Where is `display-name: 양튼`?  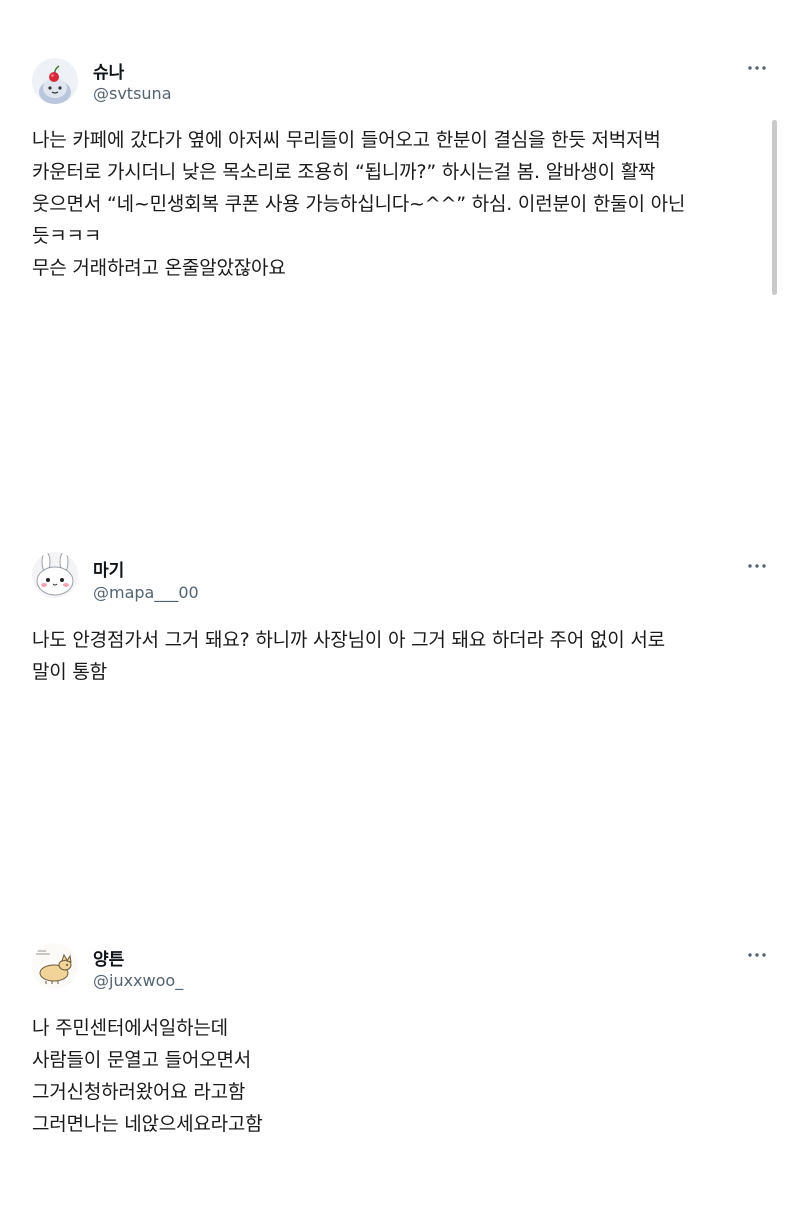
display-name: 양튼 is located at coordinates (108, 957).